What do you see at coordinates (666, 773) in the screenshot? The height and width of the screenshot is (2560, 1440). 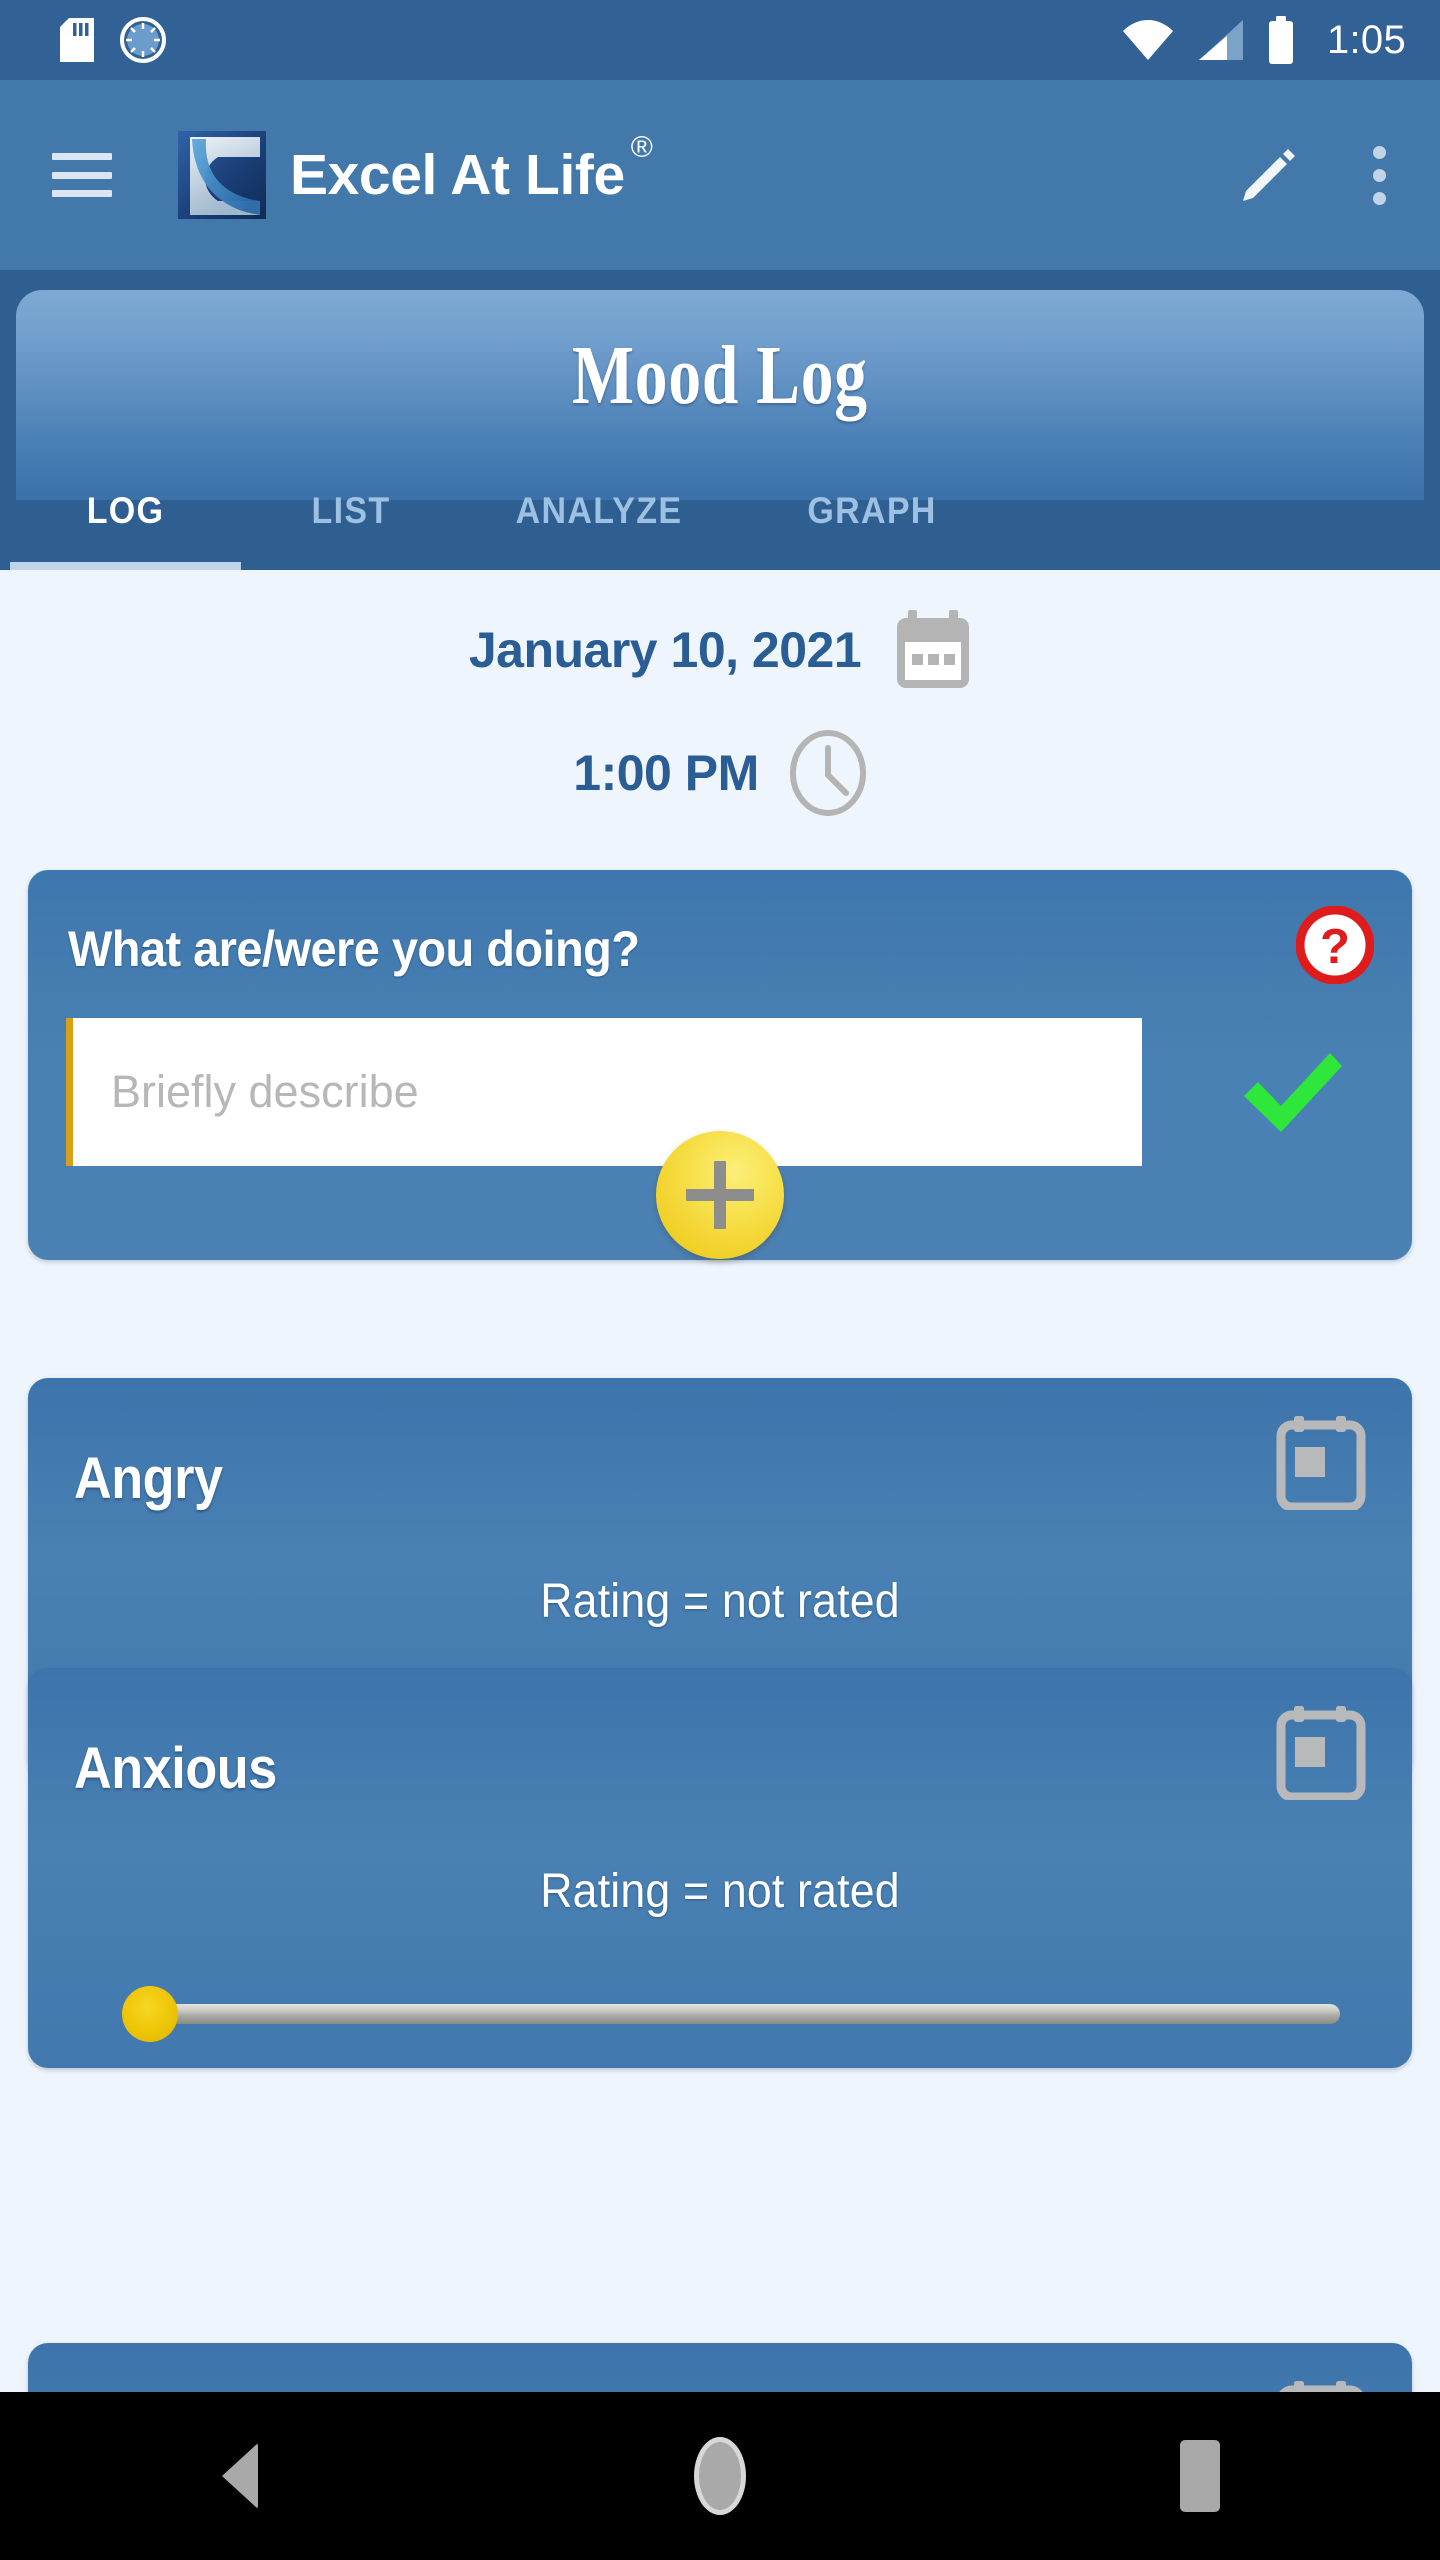 I see `entry-time-value: 1:00 PM` at bounding box center [666, 773].